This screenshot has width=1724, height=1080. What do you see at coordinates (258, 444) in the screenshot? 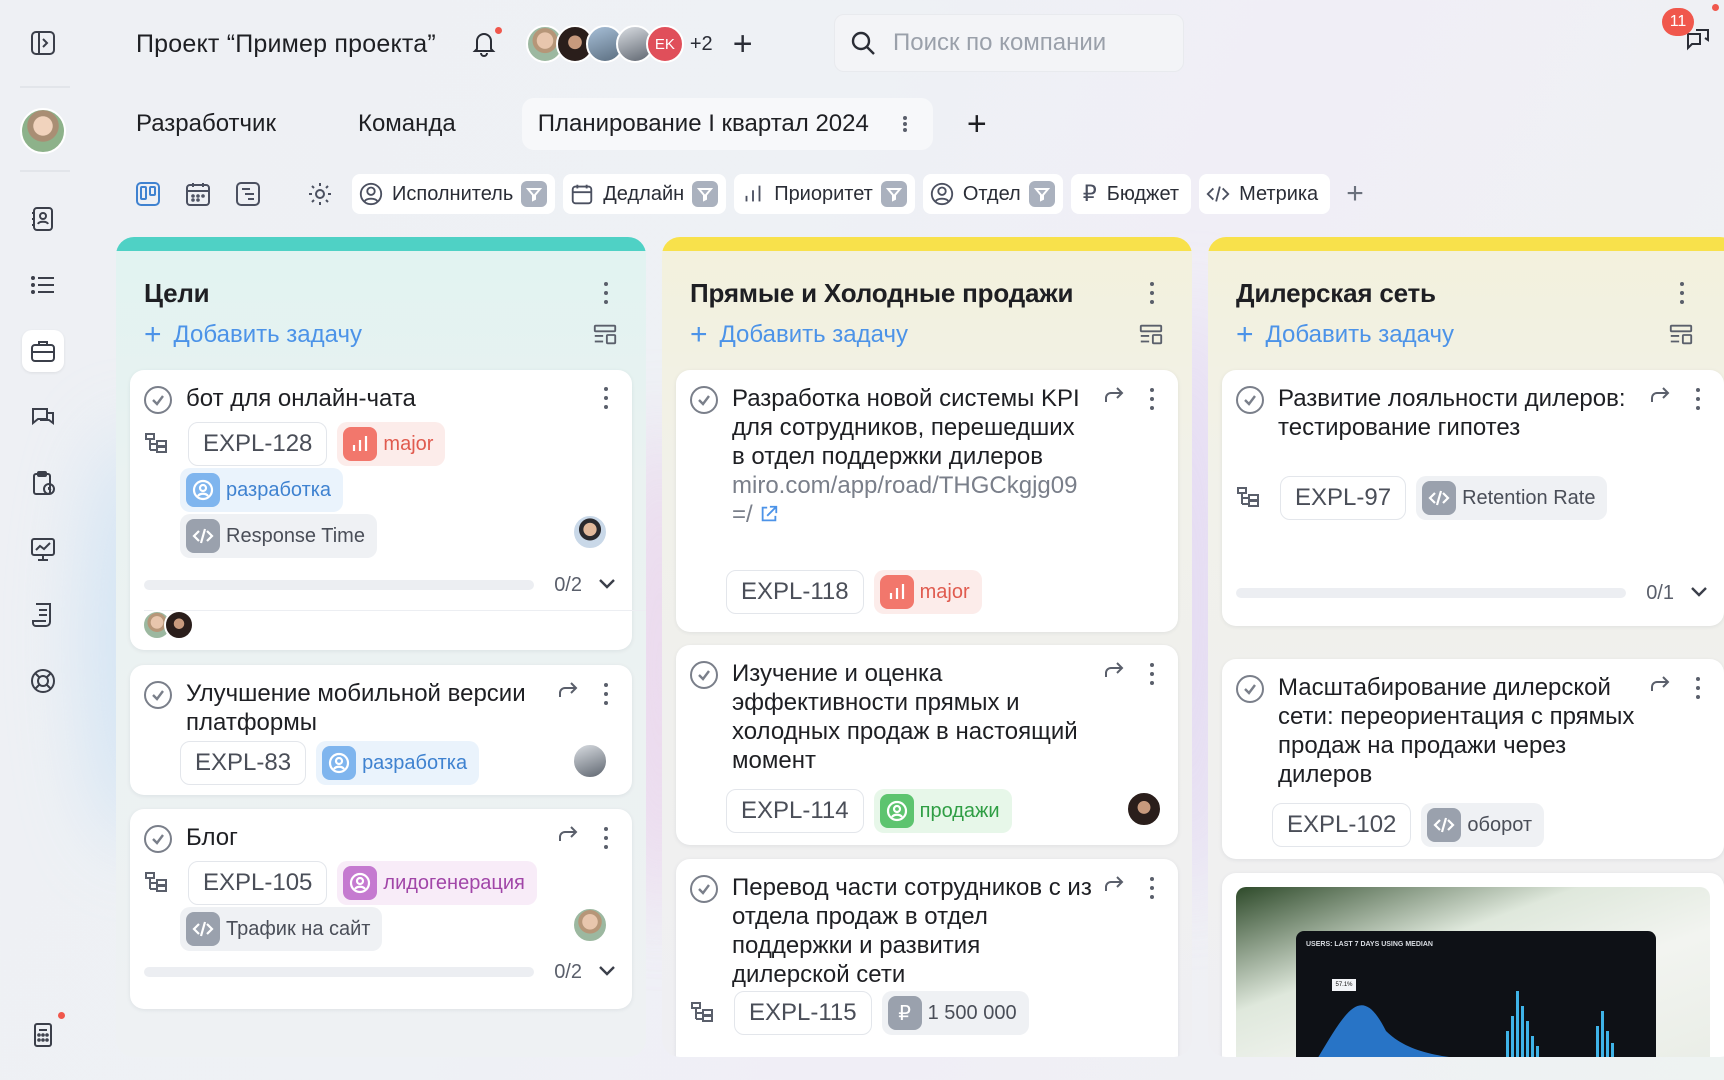
I see `task-code: EXPL-128` at bounding box center [258, 444].